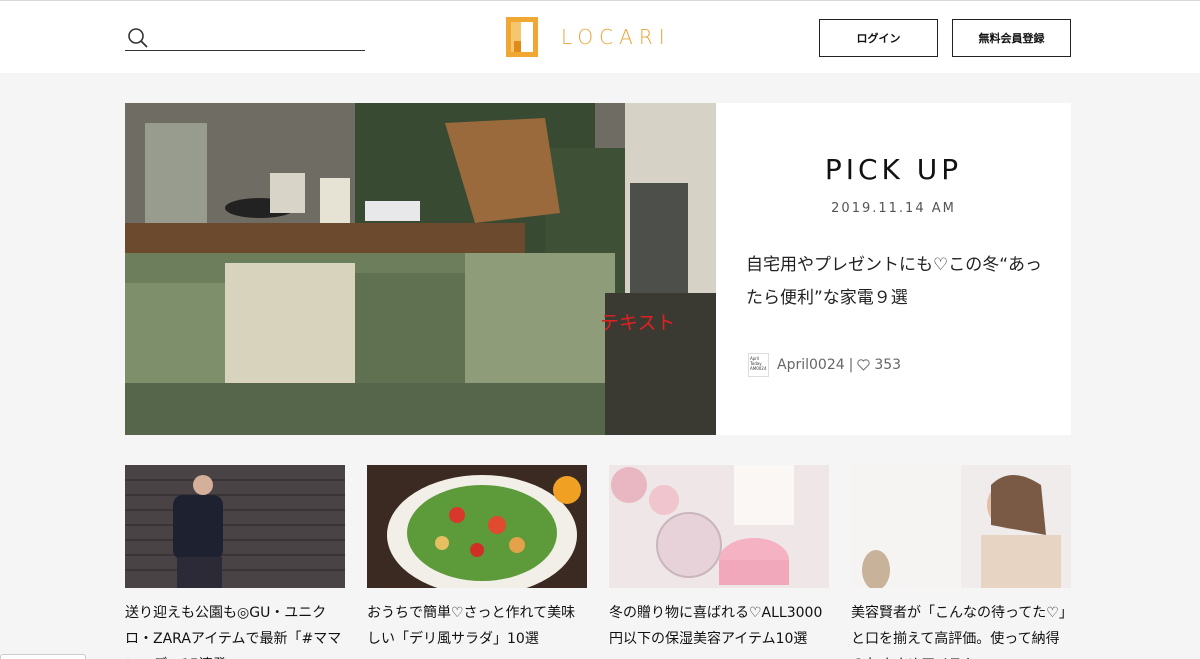 This screenshot has width=1200, height=659. What do you see at coordinates (1011, 38) in the screenshot?
I see `register-button: 無料会員登録` at bounding box center [1011, 38].